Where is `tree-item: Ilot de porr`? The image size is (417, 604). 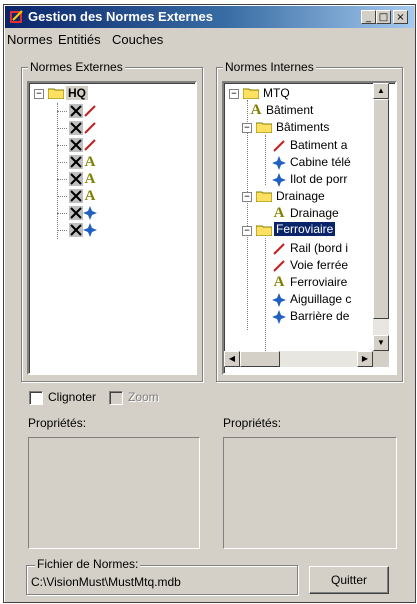
tree-item: Ilot de porr is located at coordinates (318, 179).